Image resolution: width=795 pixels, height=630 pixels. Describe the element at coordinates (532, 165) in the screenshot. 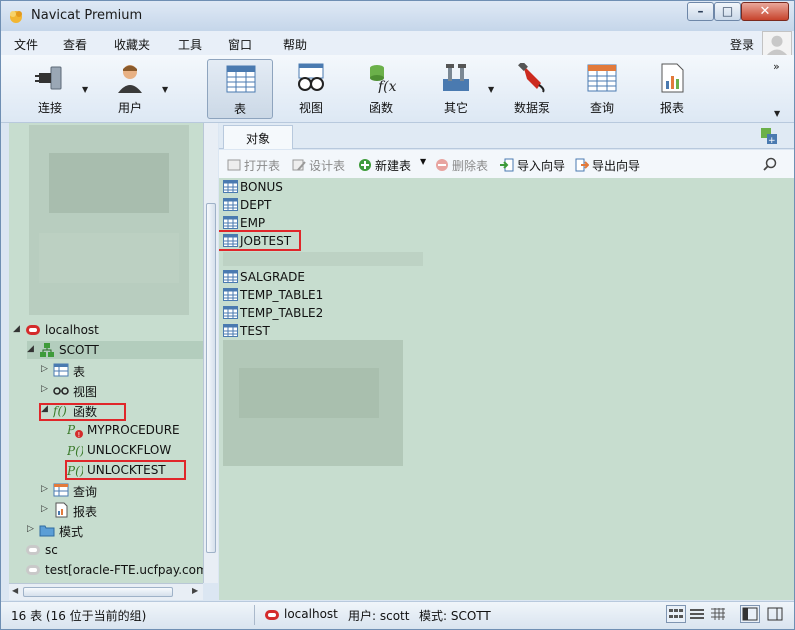

I see `import-wizard-button: 导入向导` at that location.